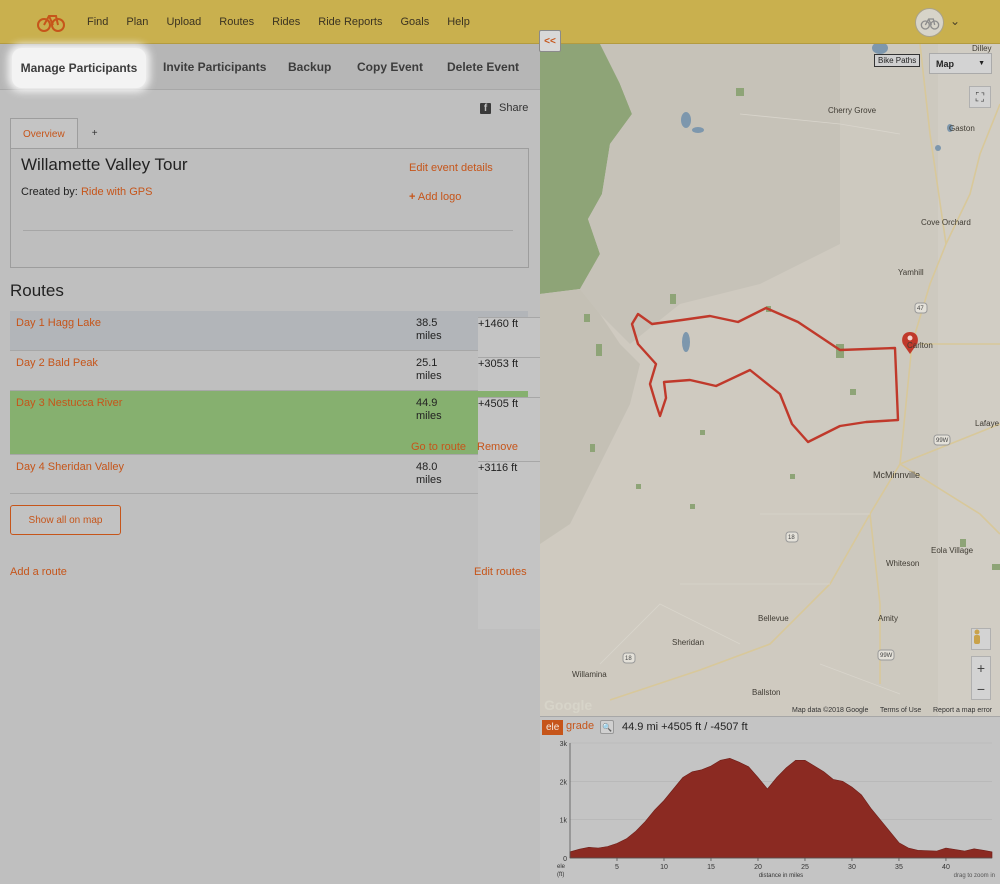  I want to click on route-name: Day 1 Hagg Lake, so click(58, 323).